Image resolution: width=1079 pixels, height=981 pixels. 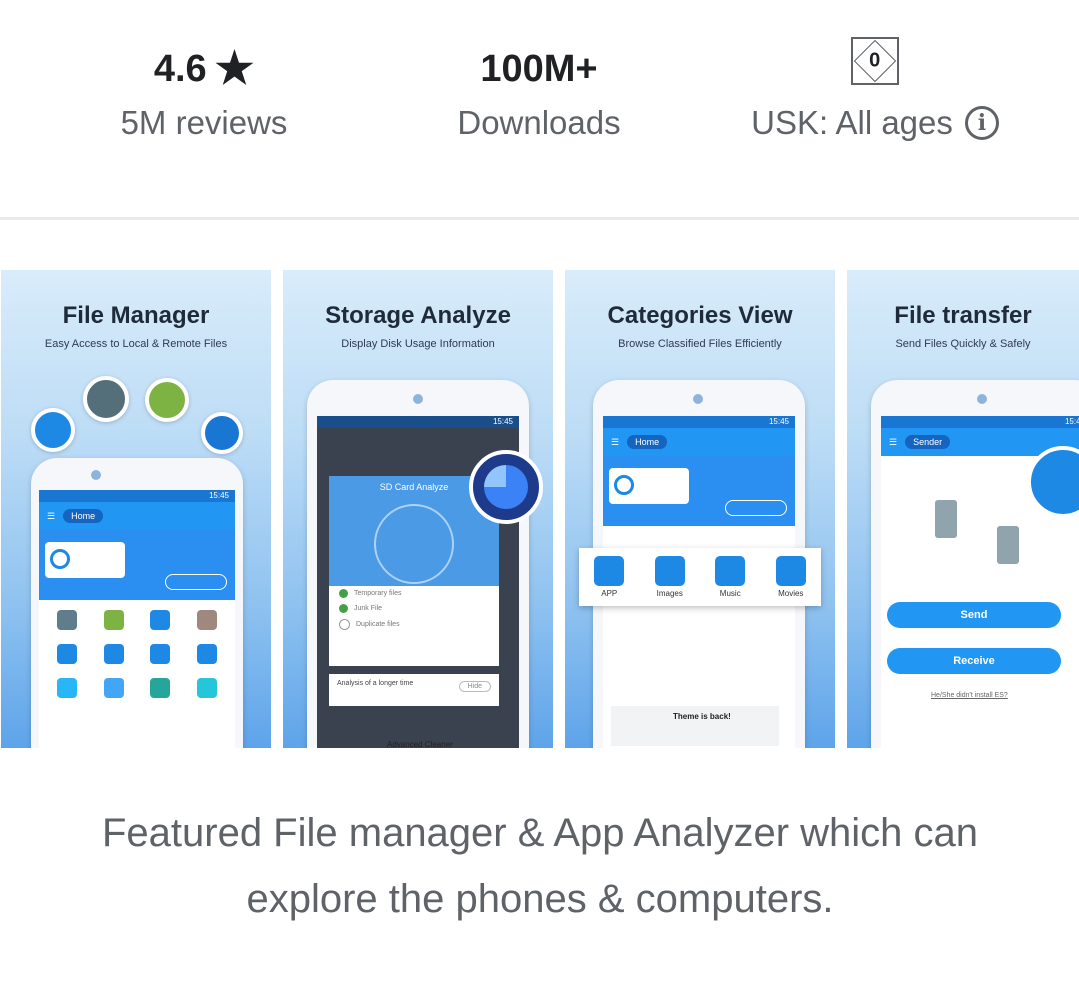 I want to click on usk-rating-icon: 0, so click(x=875, y=61).